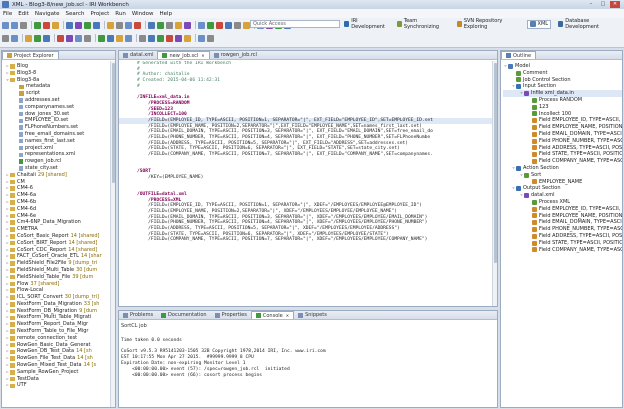  I want to click on tree-item: ▹ Blog3-8, so click(58, 73).